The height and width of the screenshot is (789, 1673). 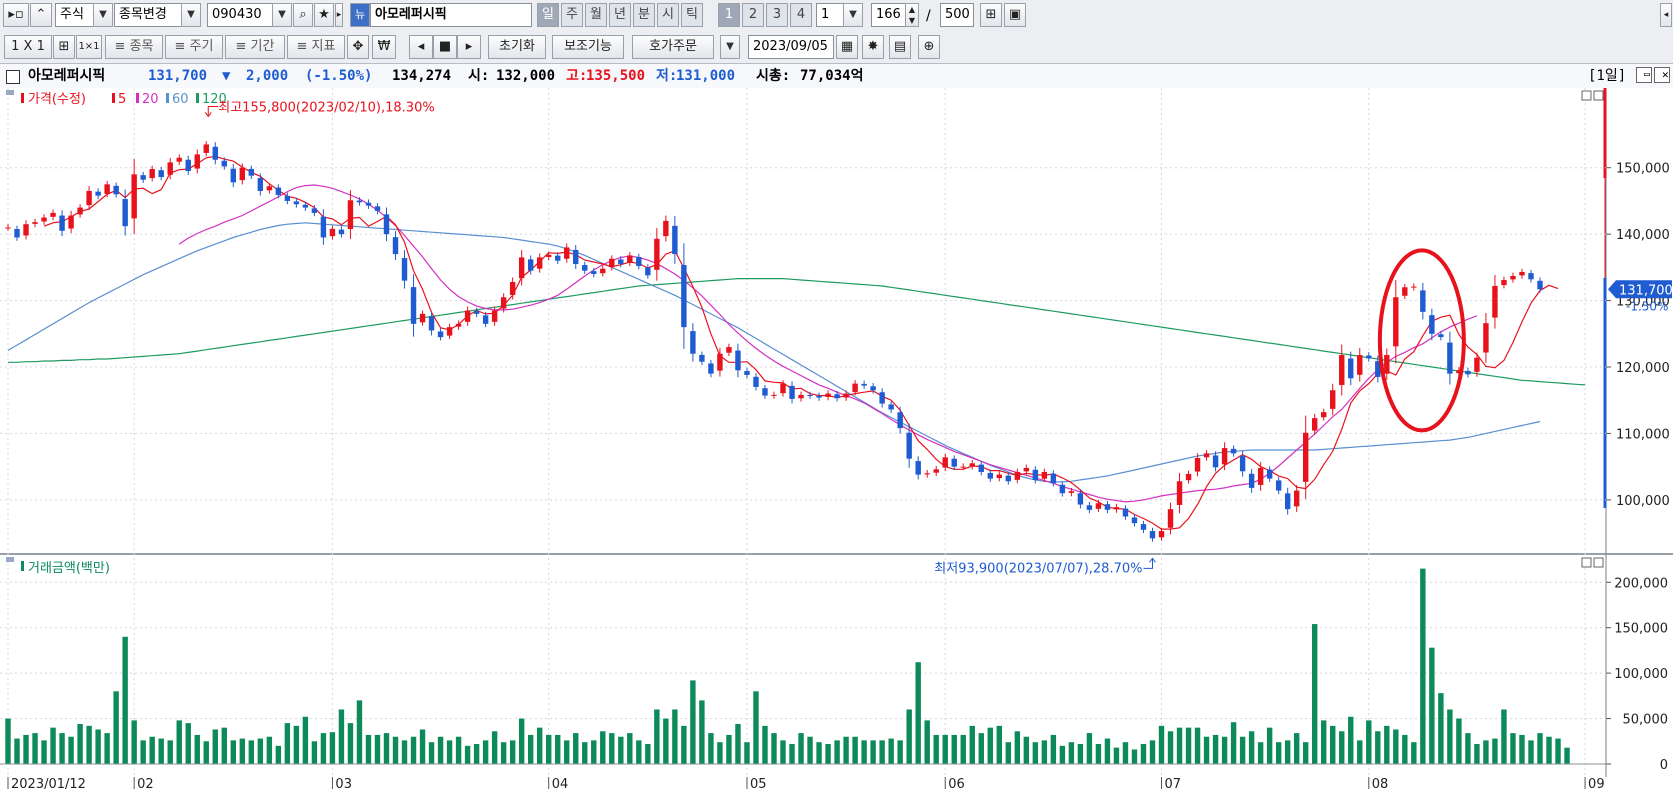 What do you see at coordinates (282, 15) in the screenshot?
I see `stock-code-dropdown-button: ▼` at bounding box center [282, 15].